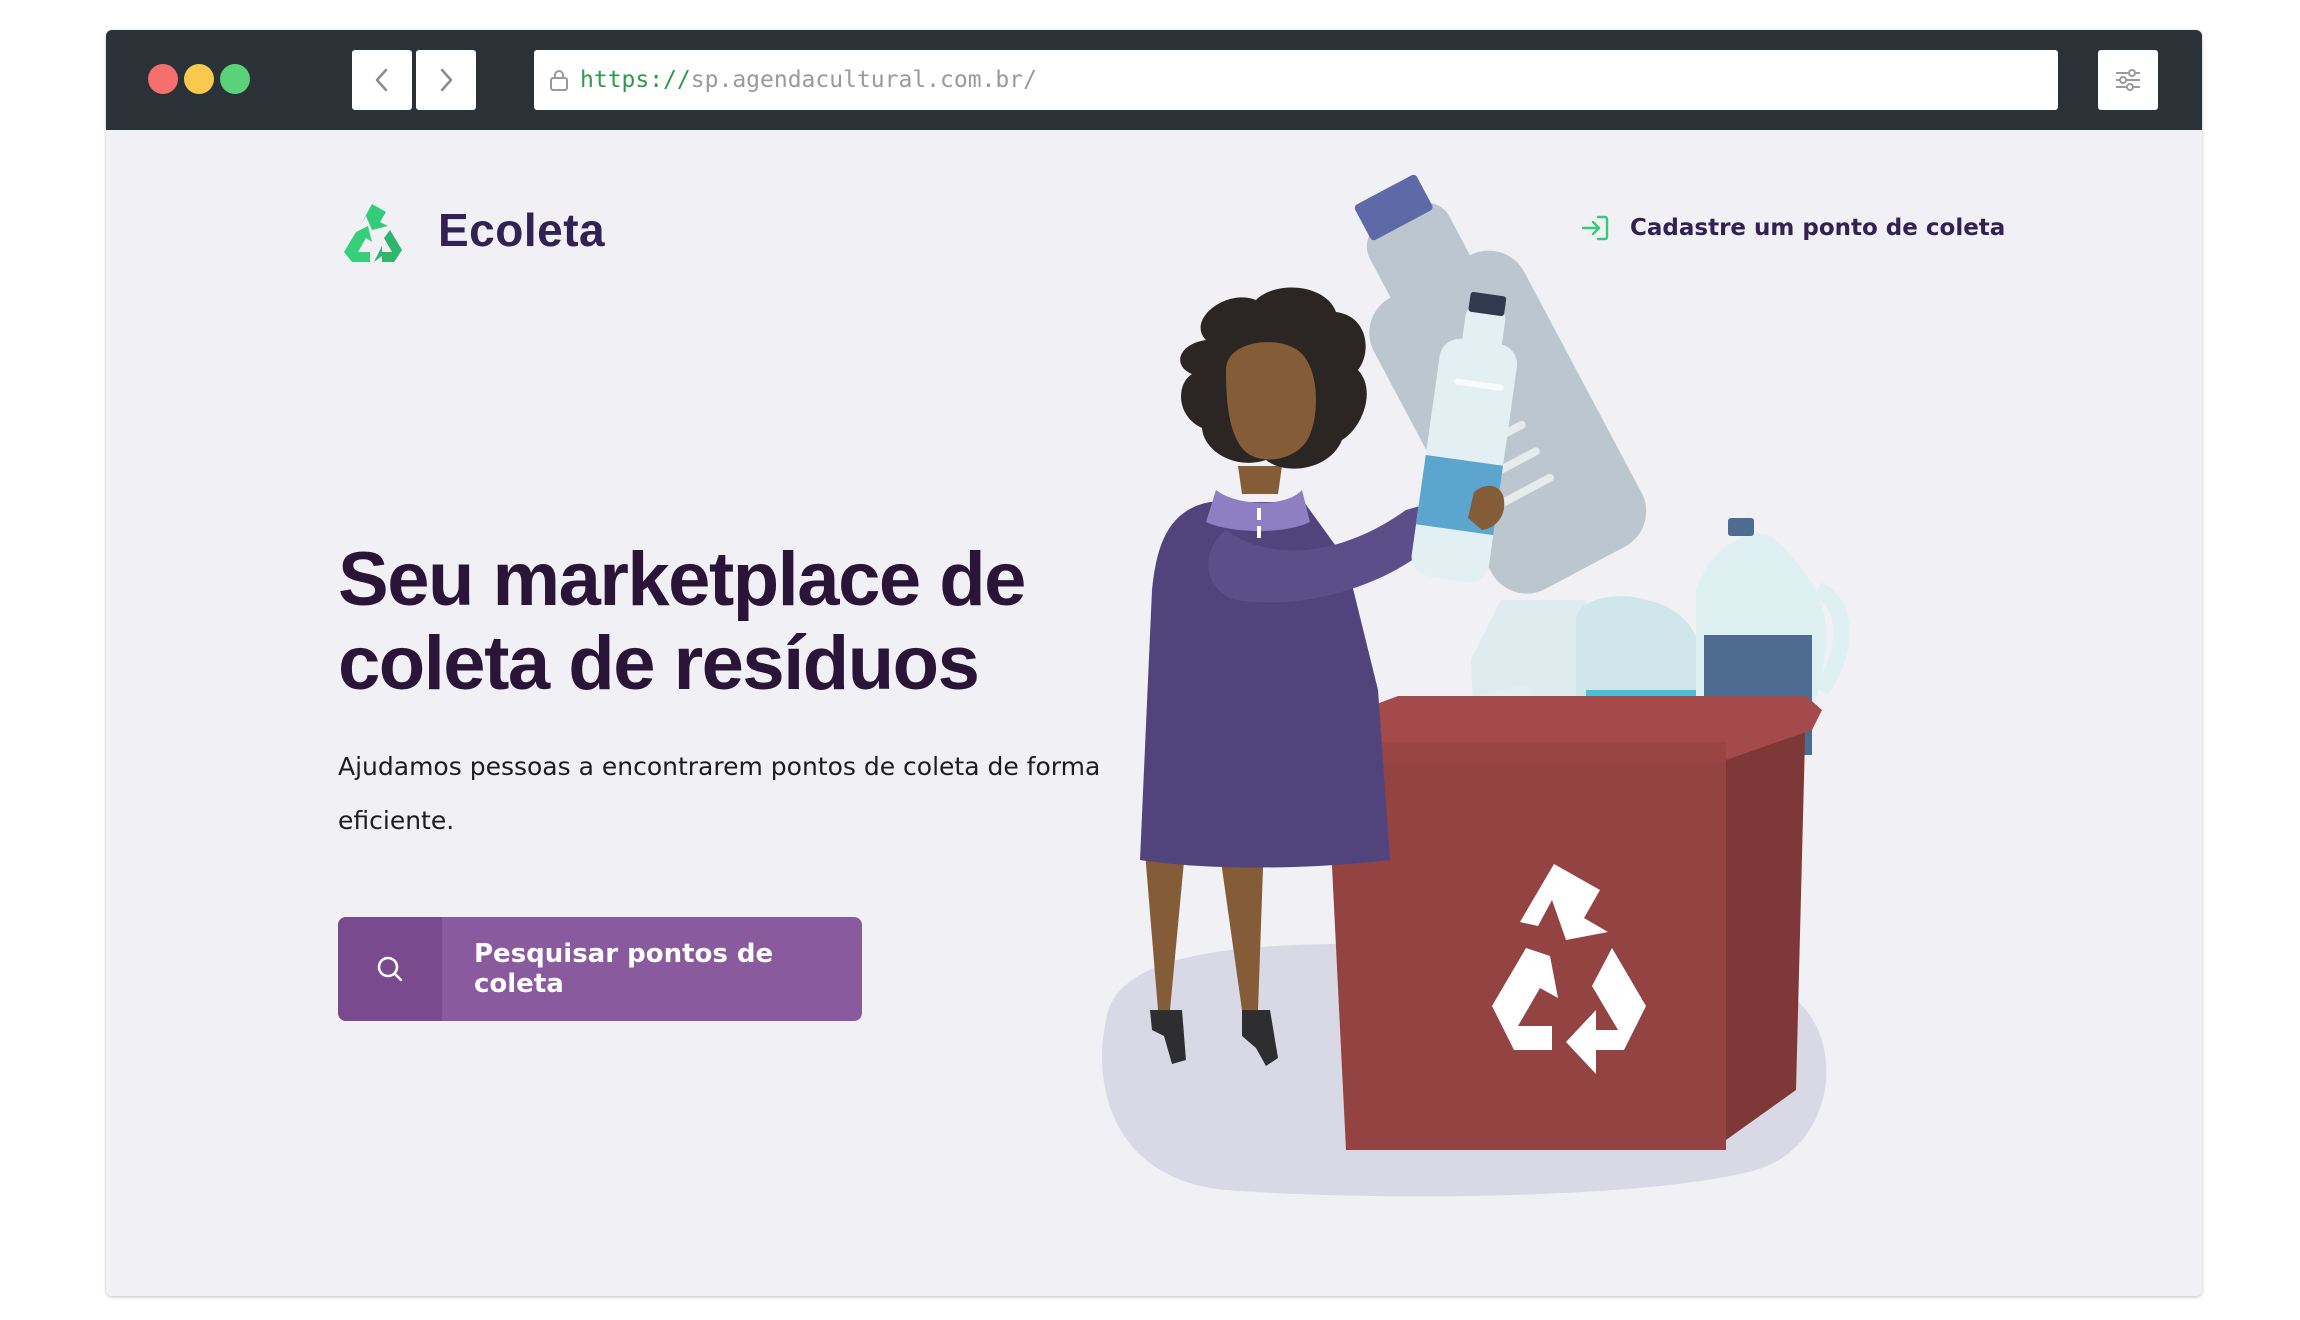  What do you see at coordinates (235, 79) in the screenshot?
I see `maximize-window-button` at bounding box center [235, 79].